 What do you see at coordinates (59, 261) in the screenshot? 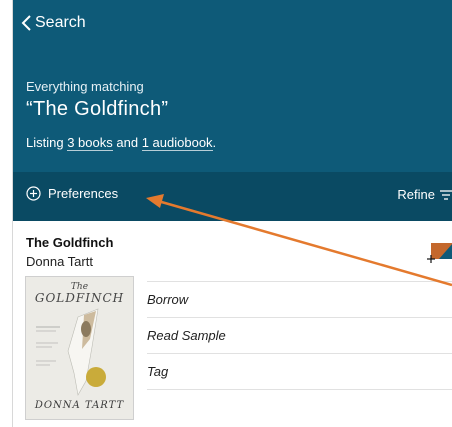
I see `book-author: Donna Tartt` at bounding box center [59, 261].